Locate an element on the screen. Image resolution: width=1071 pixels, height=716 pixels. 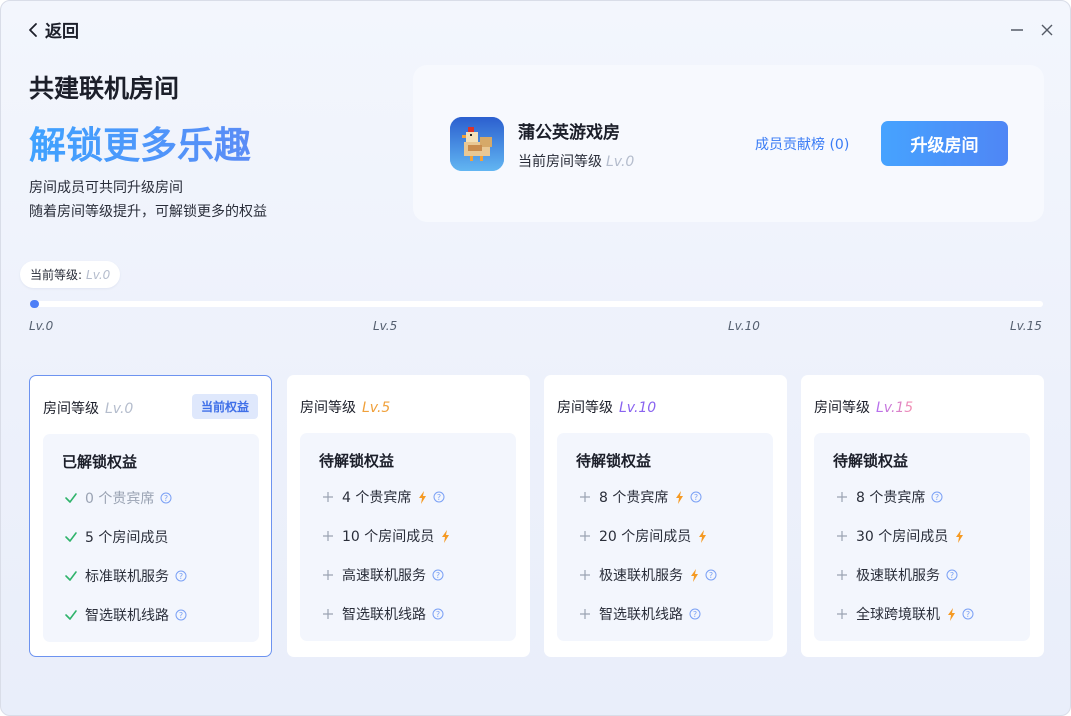
benefit-panel: 待解锁权益 8 个贵宾席 ? 20 个房间成员 极速联机服务 ? 智选联机线路 is located at coordinates (665, 537).